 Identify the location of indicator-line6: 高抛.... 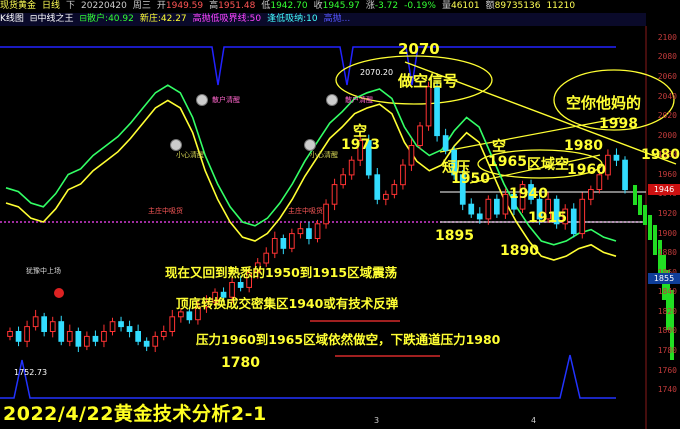
(337, 19).